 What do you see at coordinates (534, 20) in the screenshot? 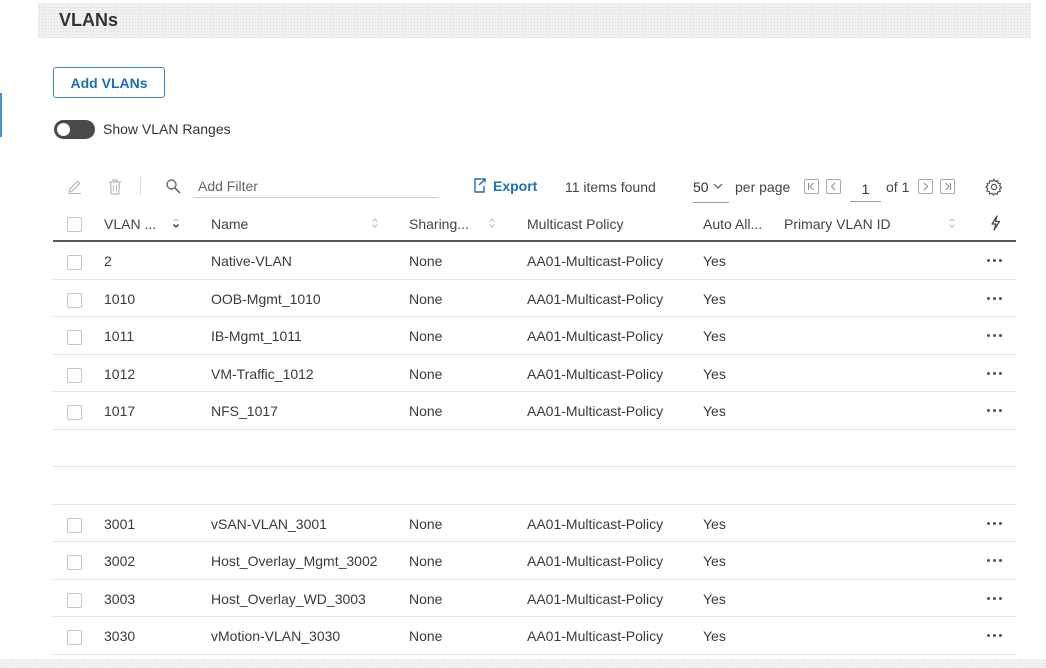
I see `page-header` at bounding box center [534, 20].